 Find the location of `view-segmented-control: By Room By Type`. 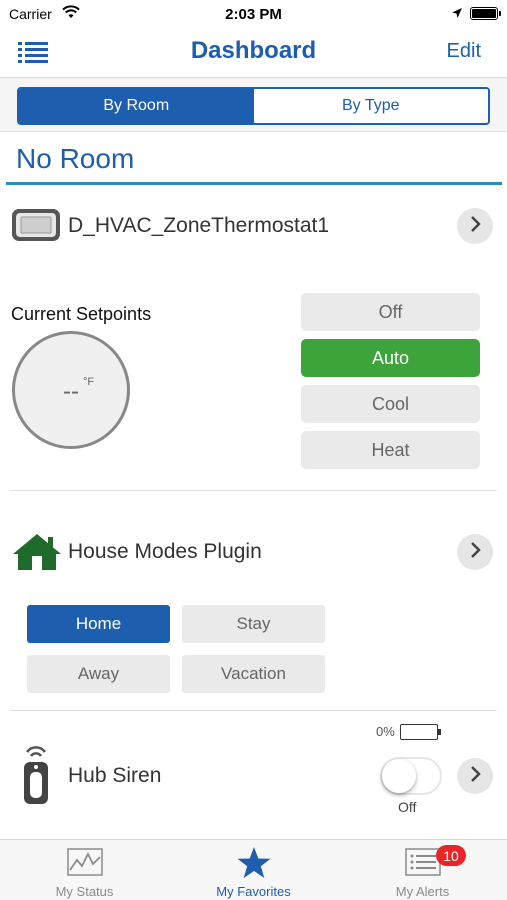

view-segmented-control: By Room By Type is located at coordinates (253, 106).